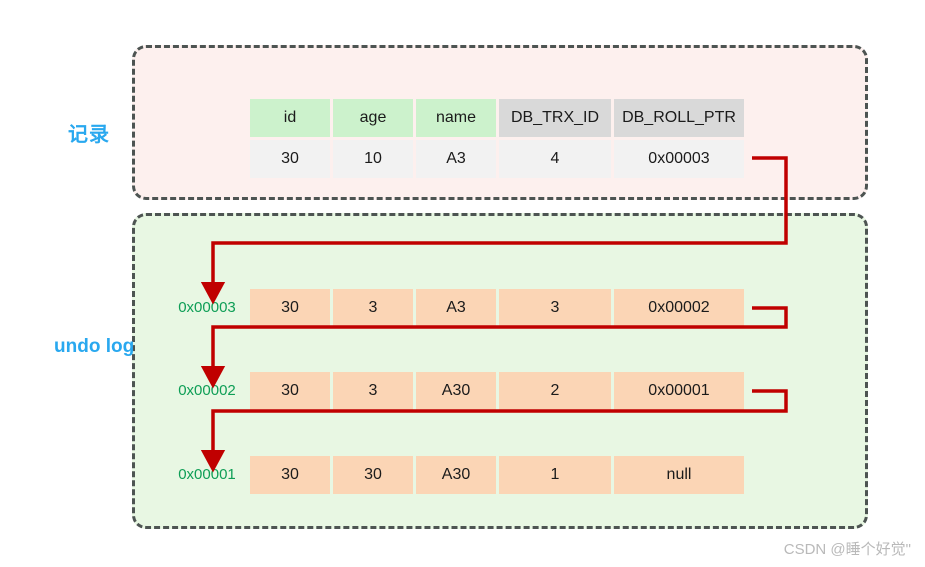 This screenshot has height=567, width=925. What do you see at coordinates (456, 391) in the screenshot?
I see `undo-1-cell-name: A30` at bounding box center [456, 391].